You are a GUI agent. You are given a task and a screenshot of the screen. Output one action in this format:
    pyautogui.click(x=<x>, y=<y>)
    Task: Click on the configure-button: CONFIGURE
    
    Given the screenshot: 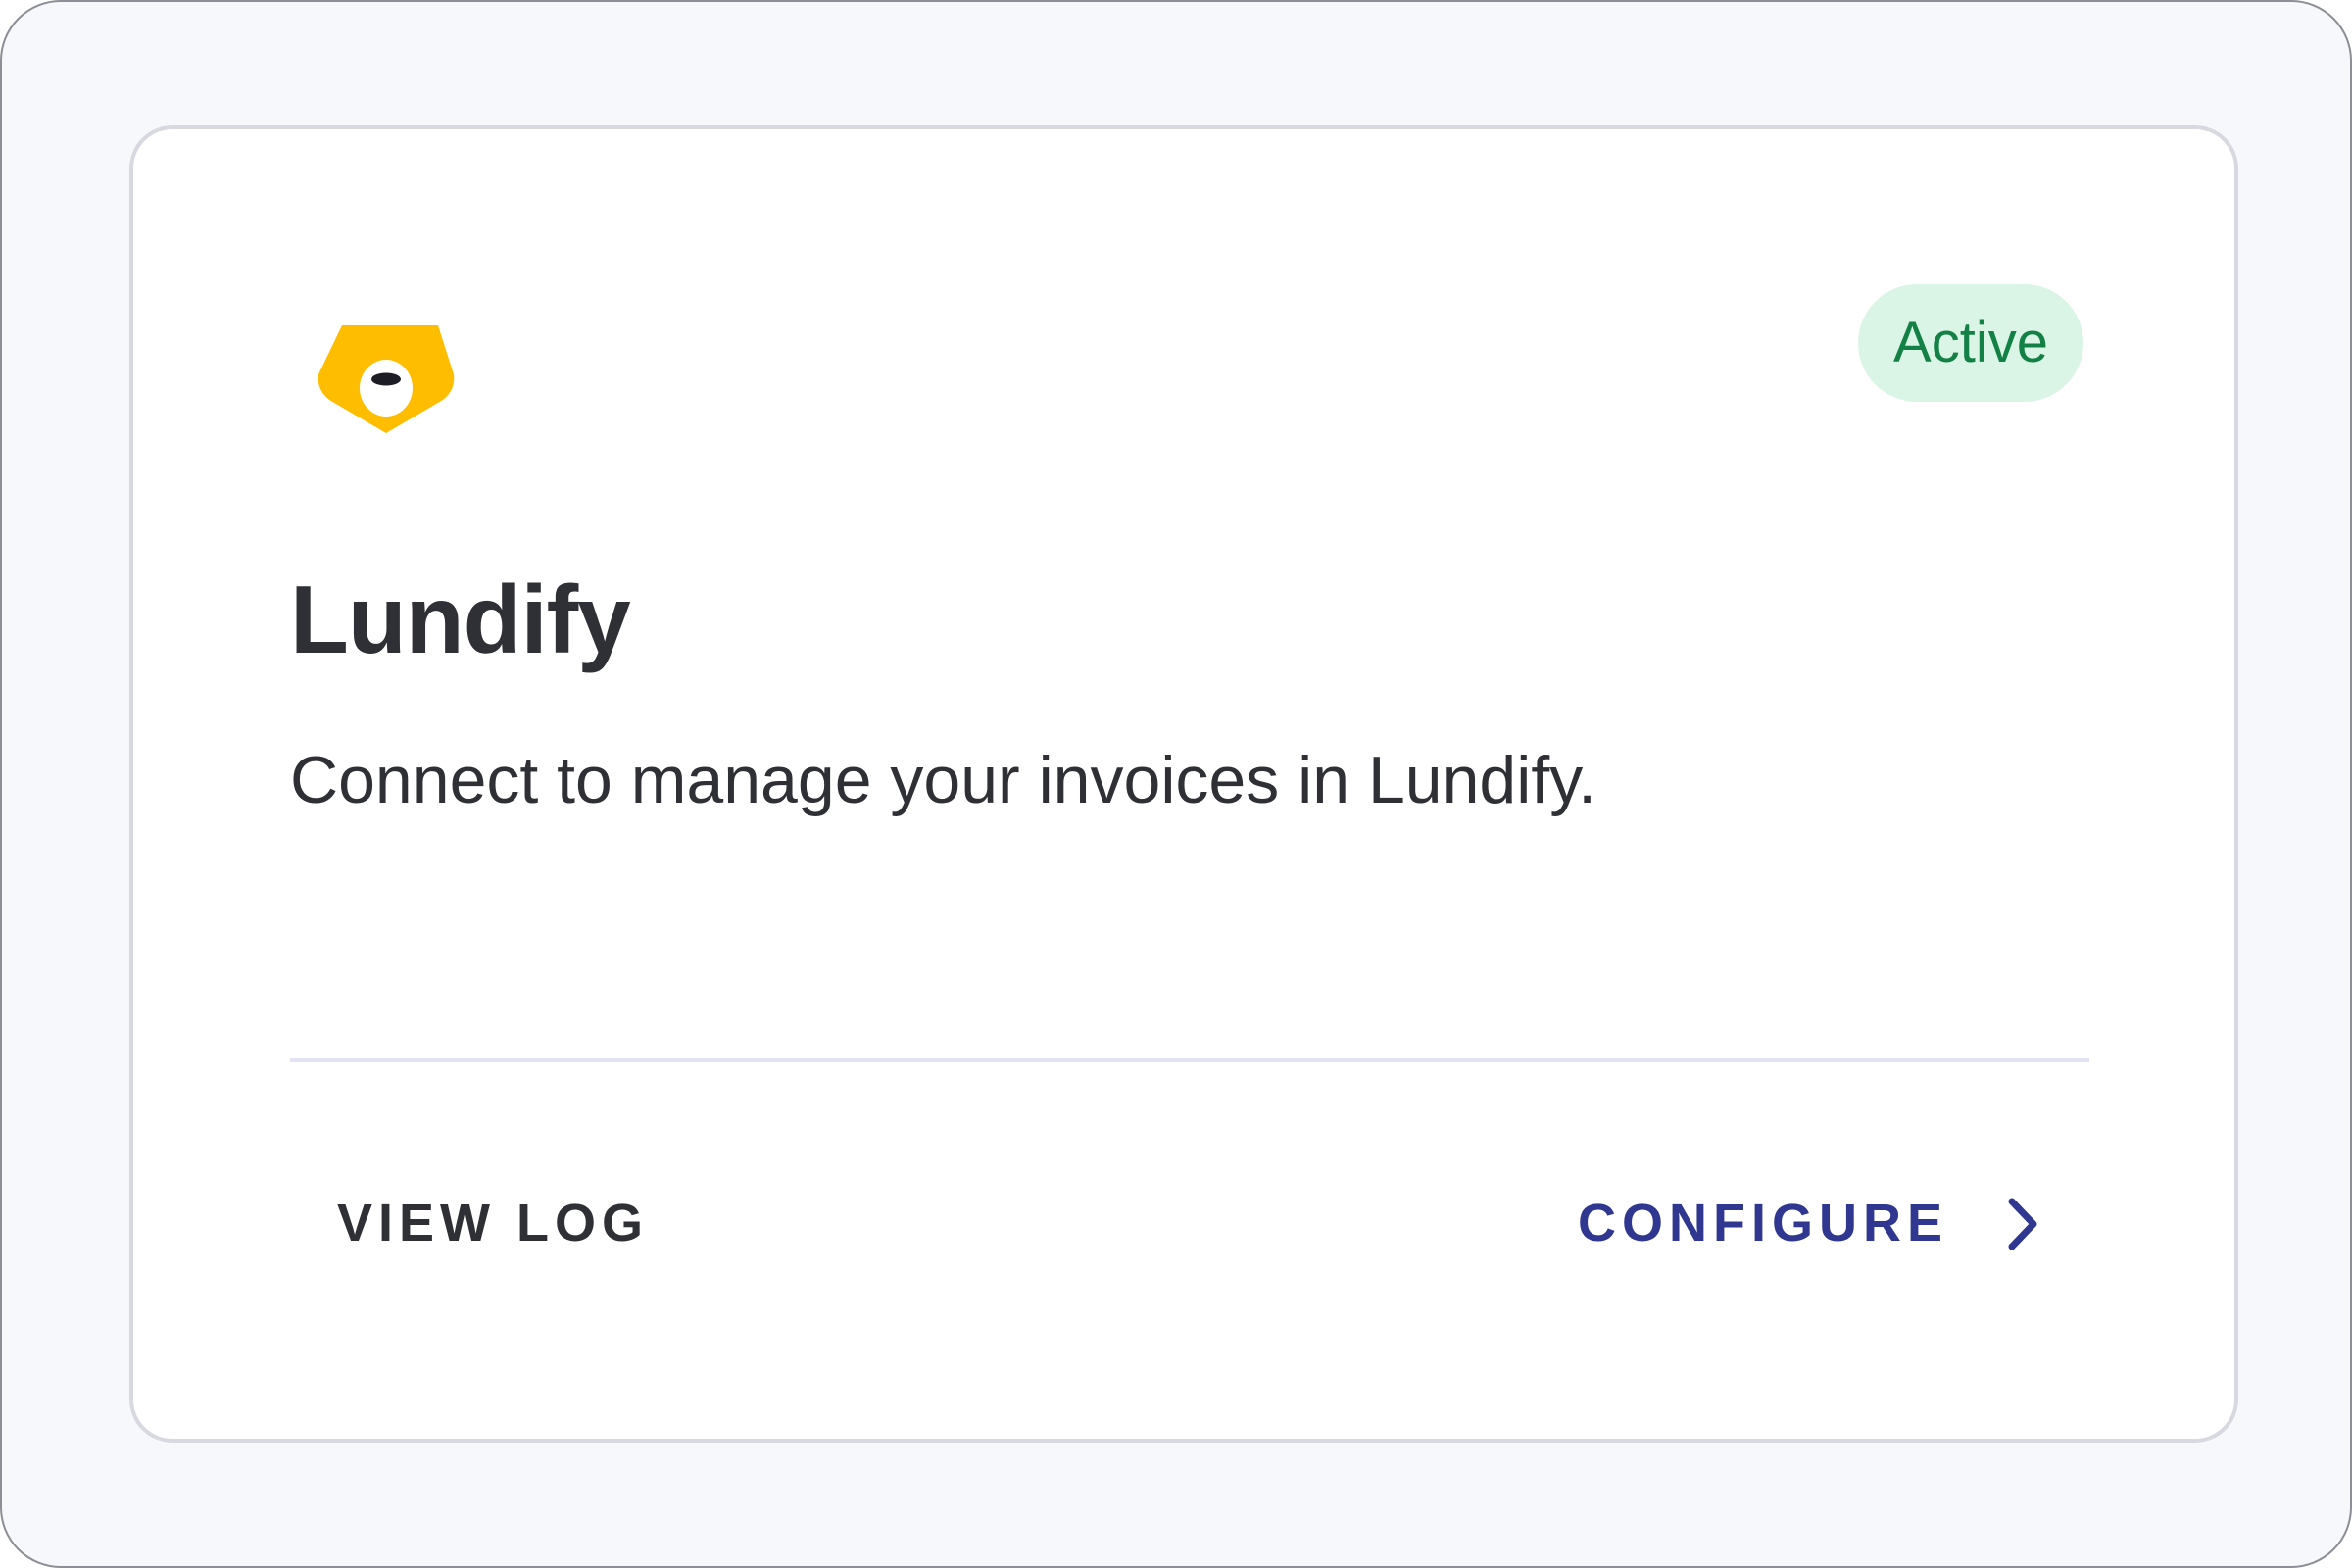 What is the action you would take?
    pyautogui.click(x=1810, y=1223)
    